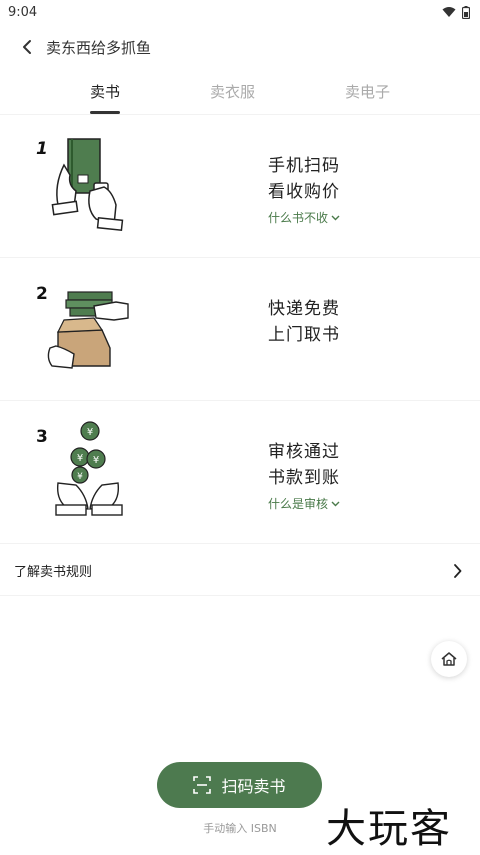 This screenshot has height=855, width=480. Describe the element at coordinates (240, 12) in the screenshot. I see `status-bar: 9:04` at that location.